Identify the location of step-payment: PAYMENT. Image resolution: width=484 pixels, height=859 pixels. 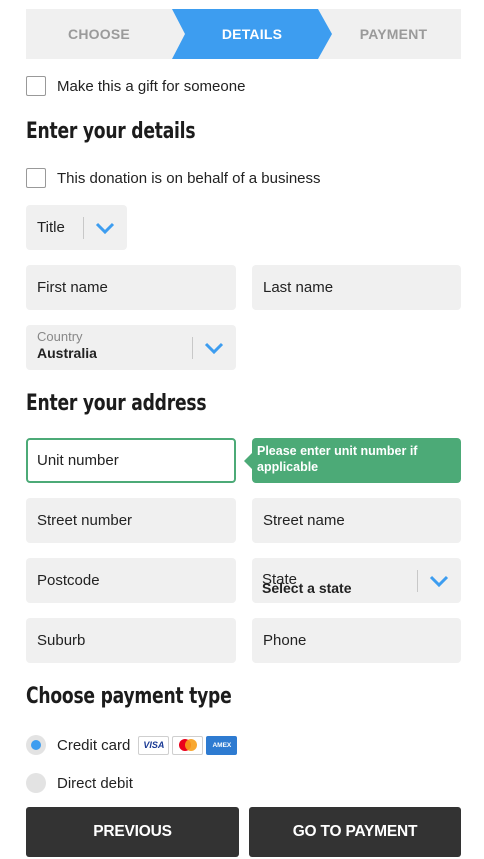
(393, 34).